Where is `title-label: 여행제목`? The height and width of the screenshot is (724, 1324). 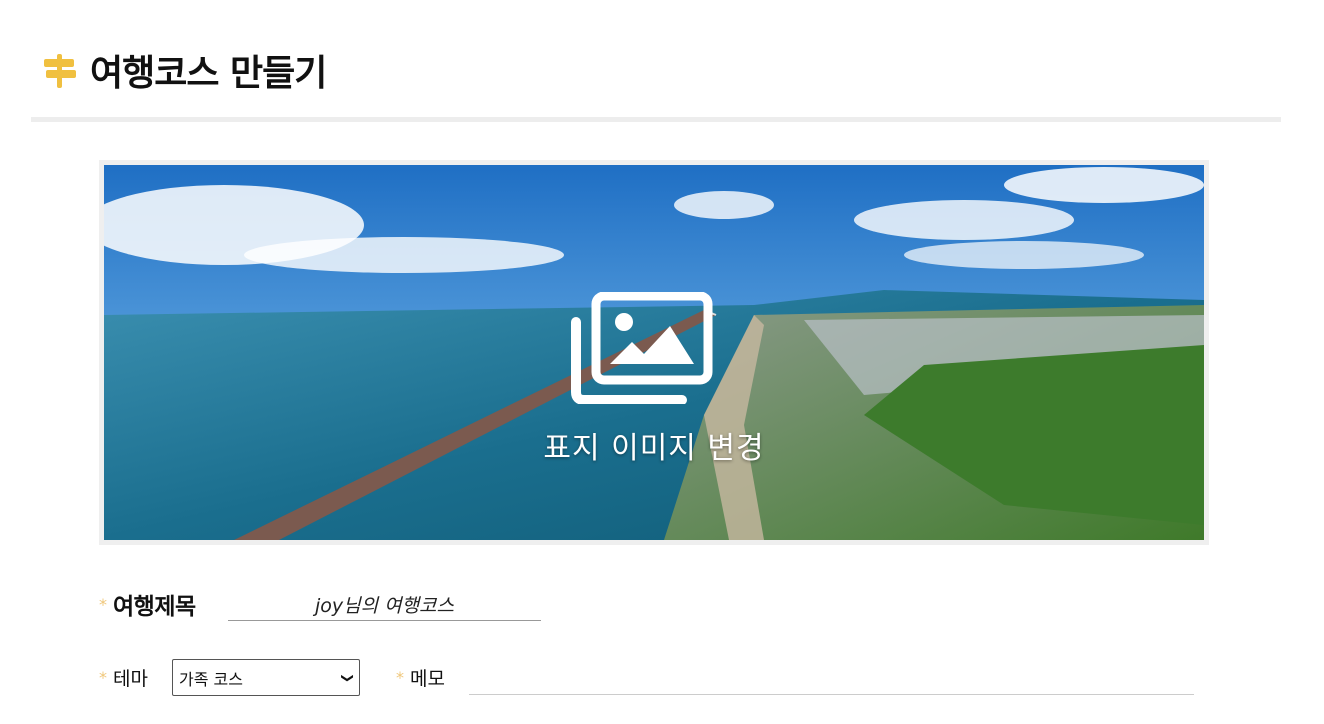 title-label: 여행제목 is located at coordinates (154, 607).